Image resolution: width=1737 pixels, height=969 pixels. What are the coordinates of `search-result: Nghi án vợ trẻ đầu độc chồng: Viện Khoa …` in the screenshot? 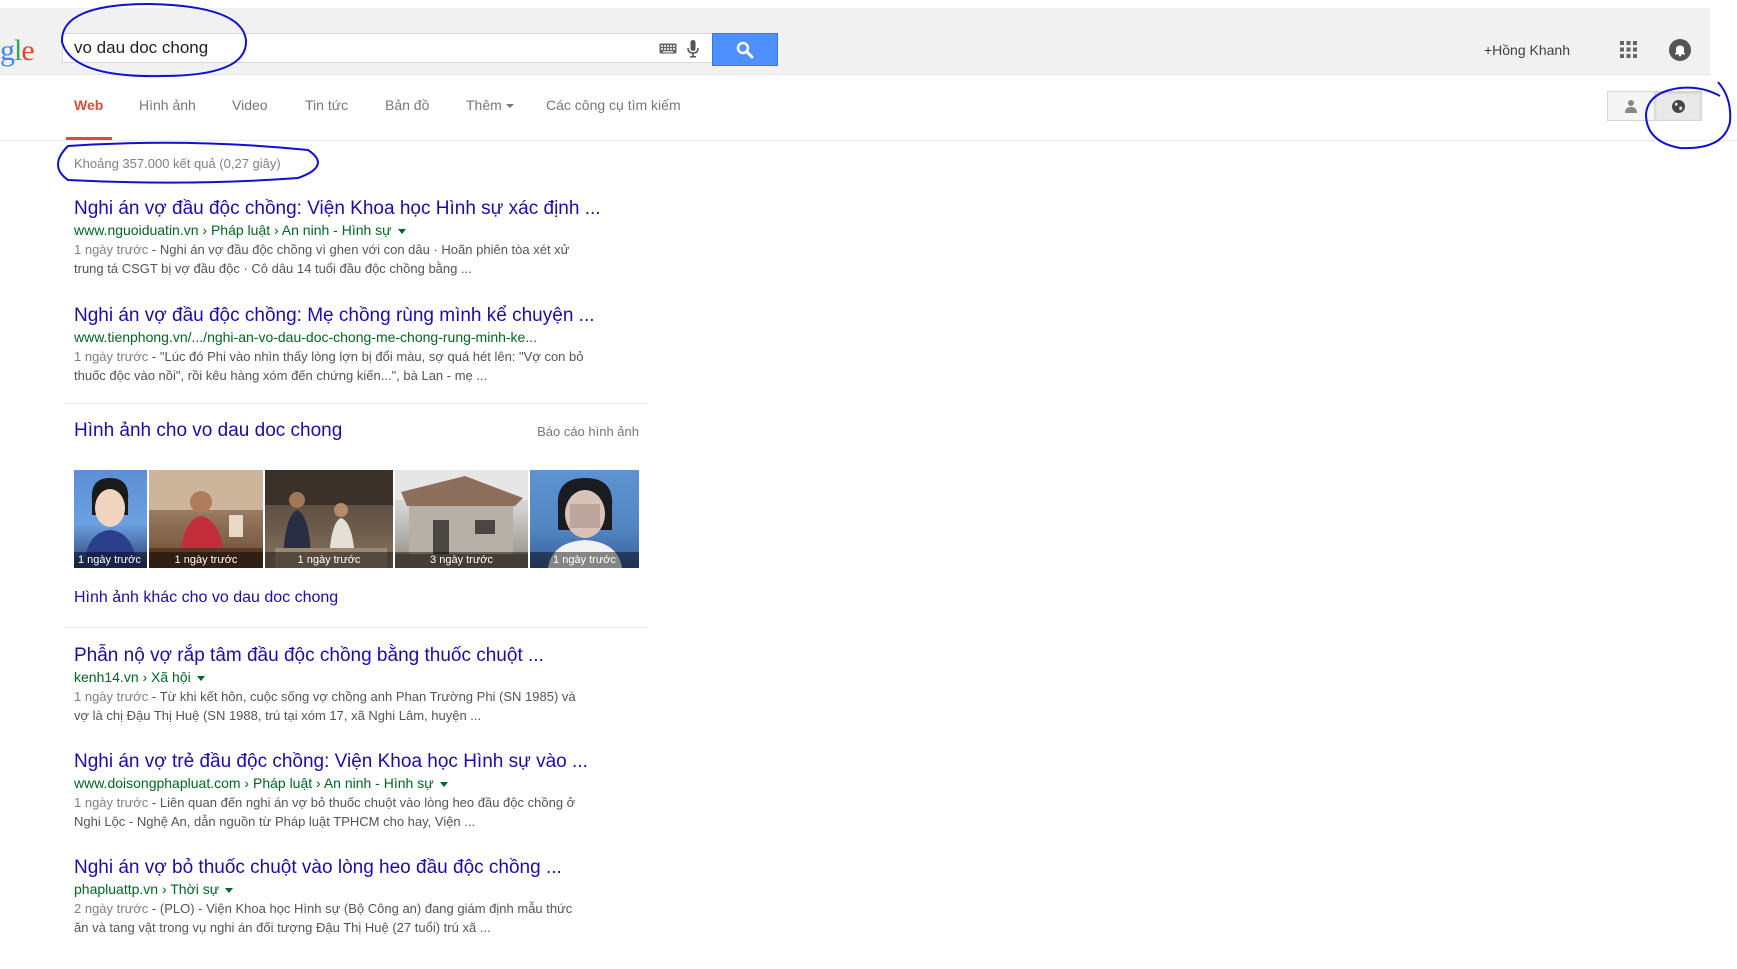 It's located at (364, 791).